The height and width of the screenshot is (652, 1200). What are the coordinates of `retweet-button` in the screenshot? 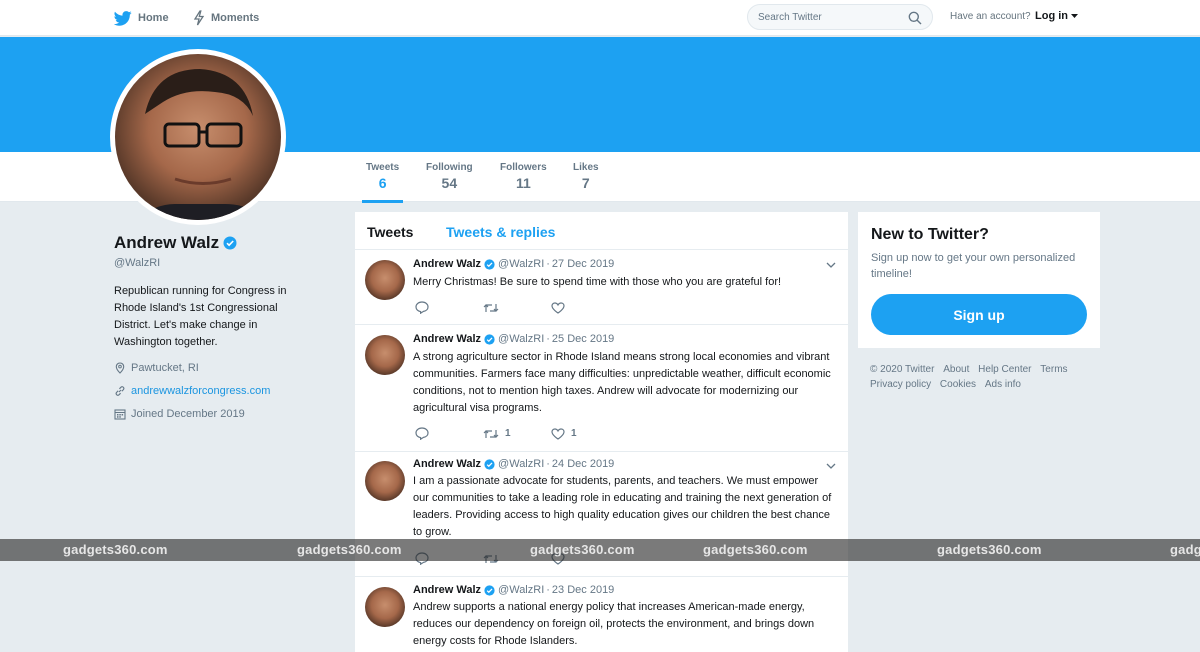 It's located at (517, 308).